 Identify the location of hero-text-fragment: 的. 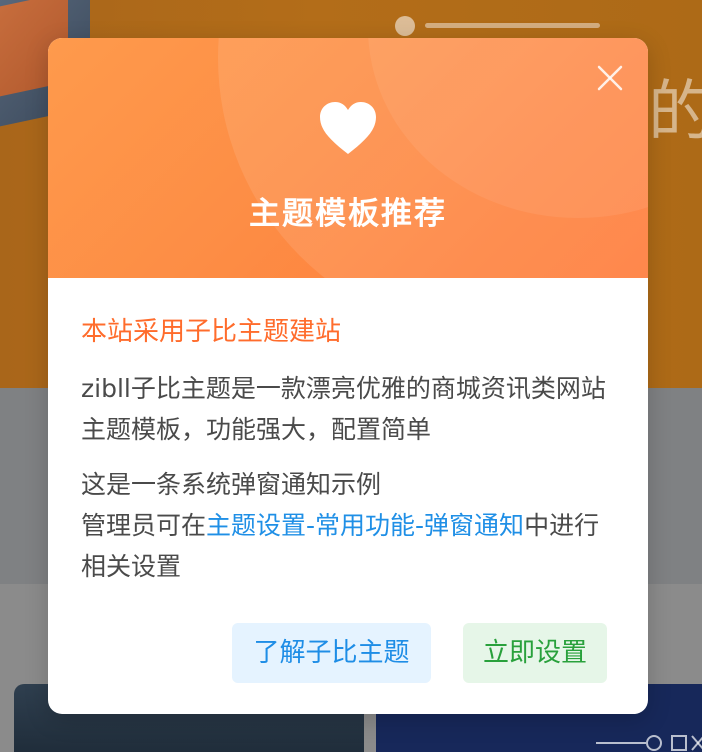
(675, 111).